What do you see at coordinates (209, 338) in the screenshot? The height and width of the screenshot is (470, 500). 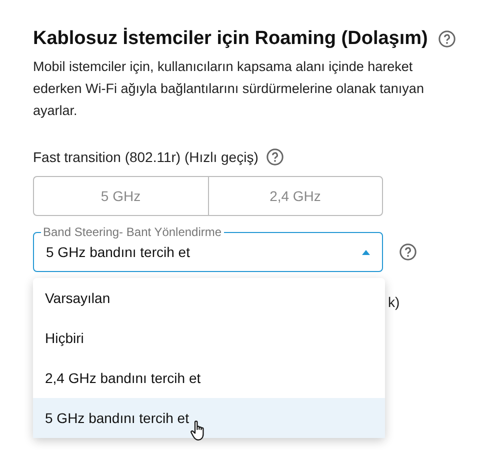 I see `menu-option: Hiçbiri` at bounding box center [209, 338].